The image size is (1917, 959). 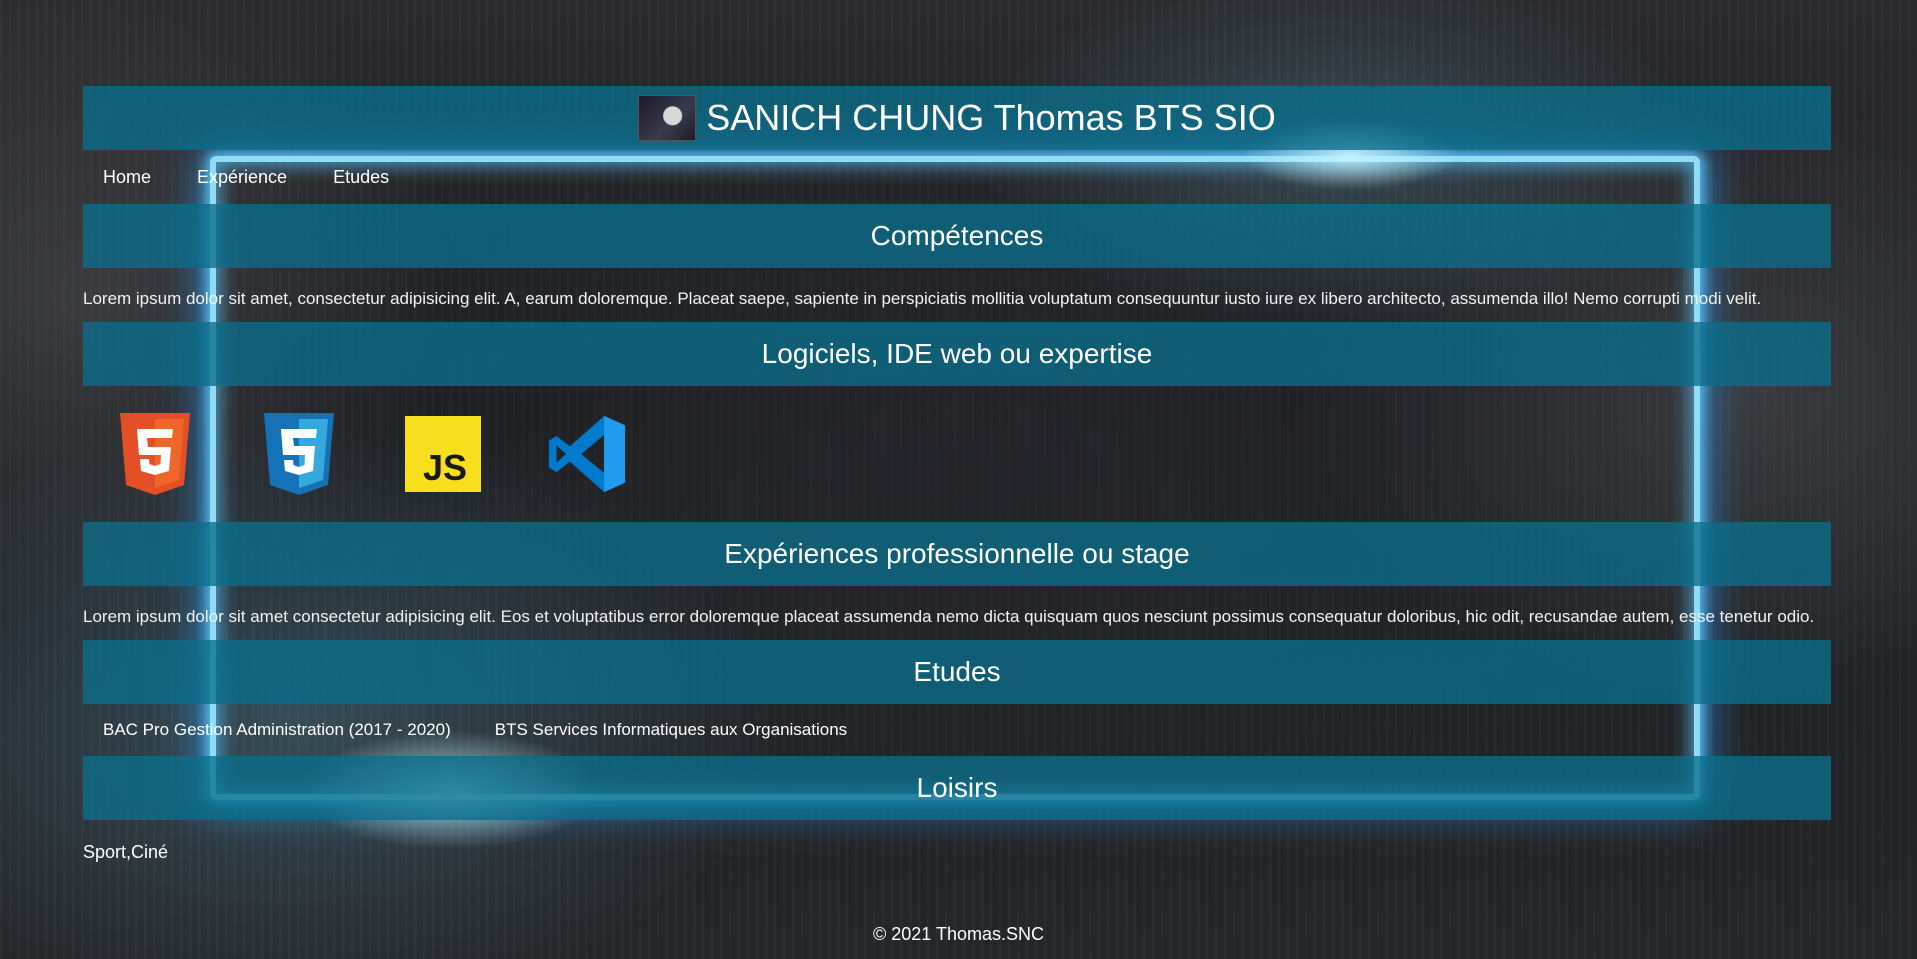 I want to click on section-header-experiences: Expériences professionnelle ou stage, so click(x=957, y=554).